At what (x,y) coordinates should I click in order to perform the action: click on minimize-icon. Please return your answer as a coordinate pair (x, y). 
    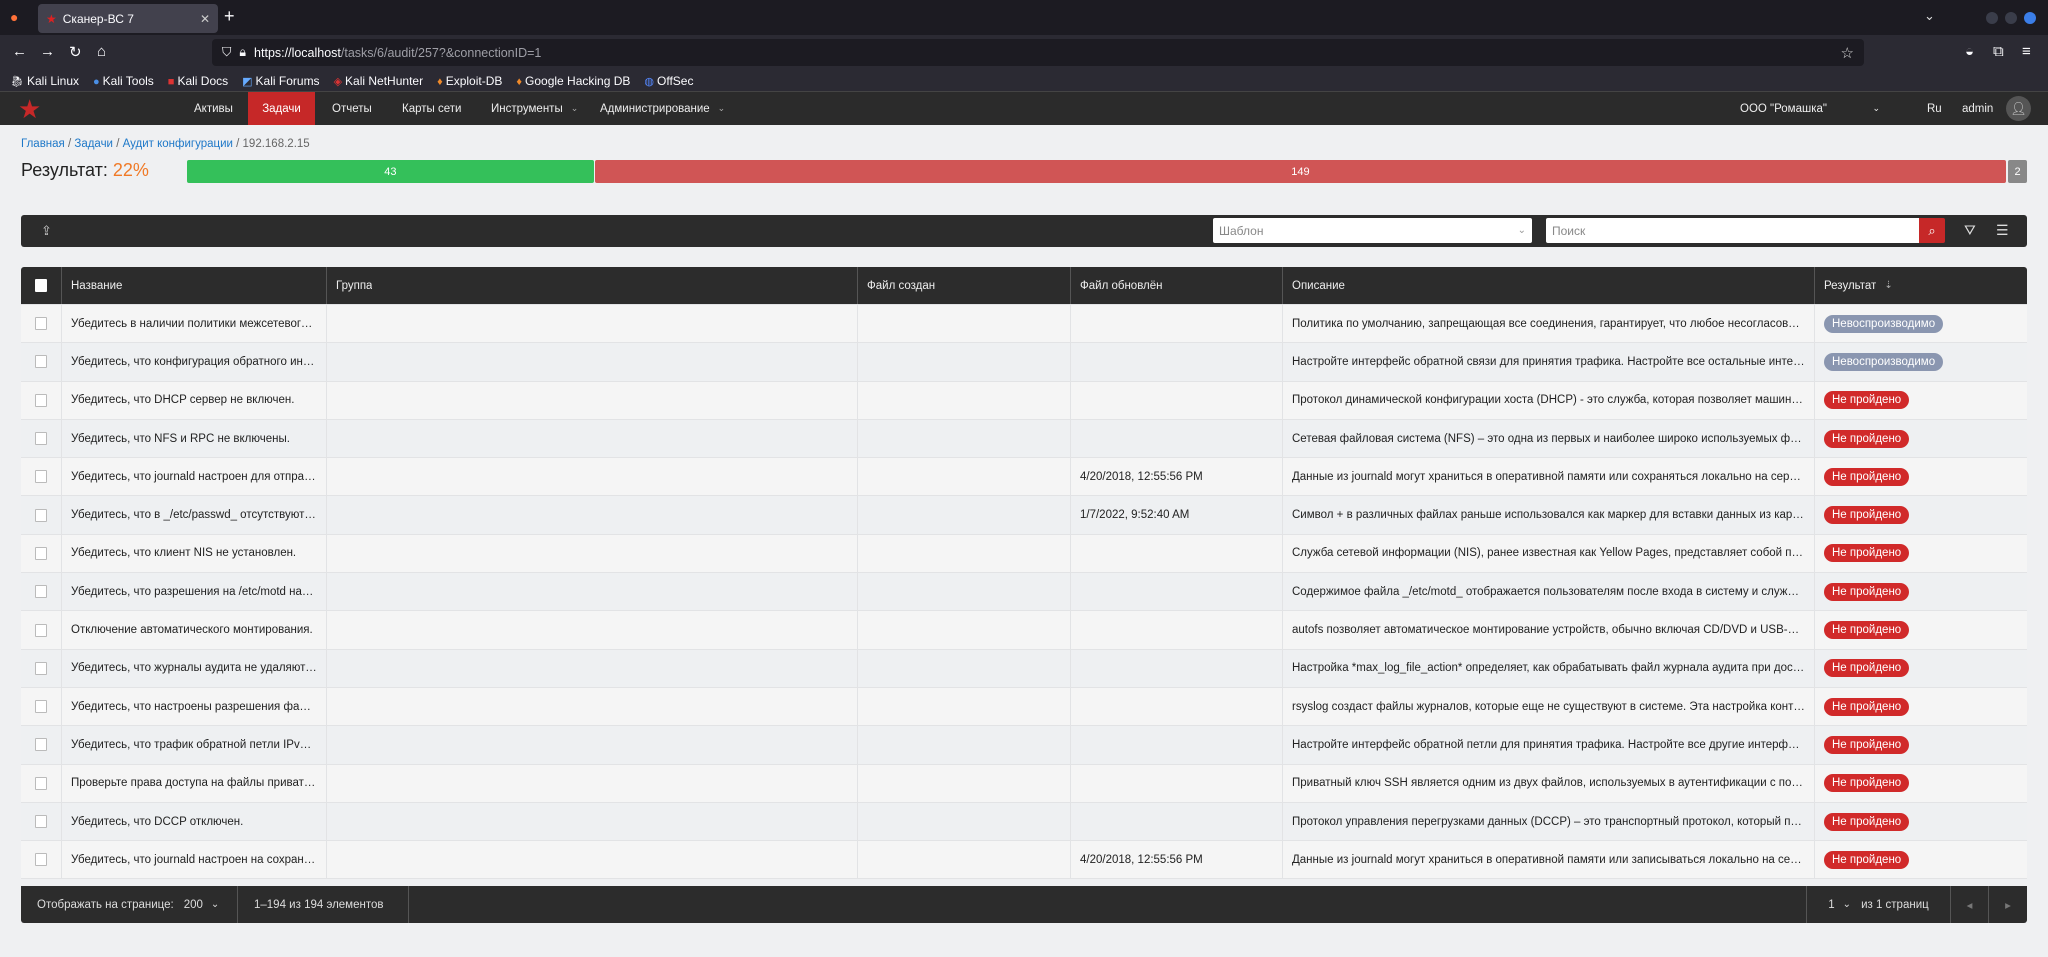
    Looking at the image, I should click on (1992, 18).